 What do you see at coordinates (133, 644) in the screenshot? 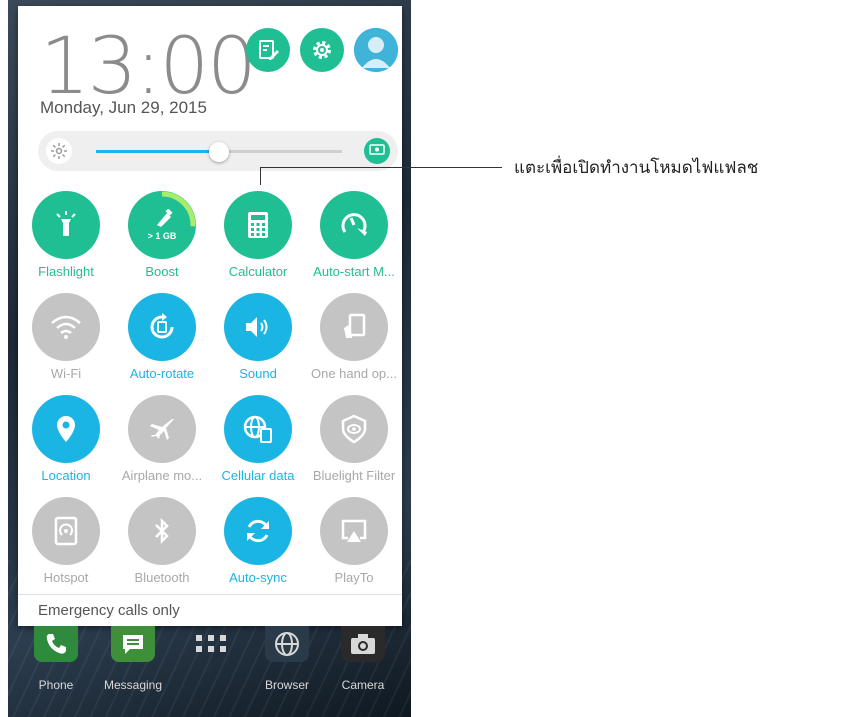
I see `messaging-icon` at bounding box center [133, 644].